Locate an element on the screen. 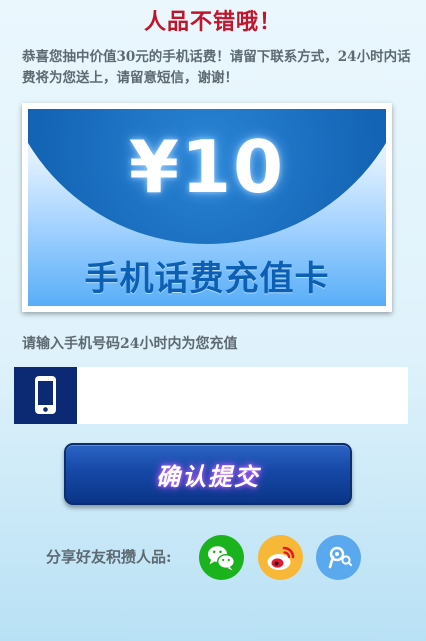  phone-input is located at coordinates (242, 395).